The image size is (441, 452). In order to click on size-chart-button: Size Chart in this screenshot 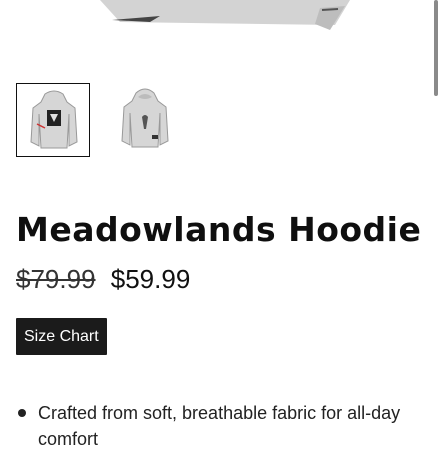, I will do `click(61, 336)`.